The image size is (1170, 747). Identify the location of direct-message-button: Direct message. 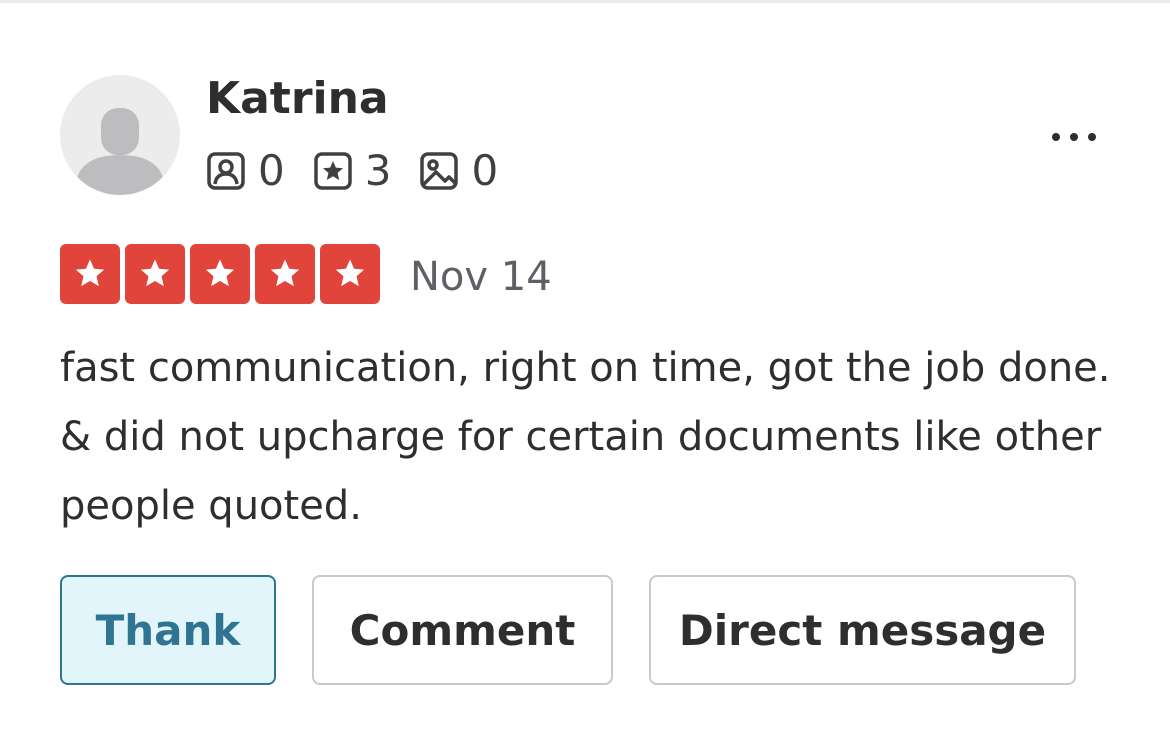
(862, 630).